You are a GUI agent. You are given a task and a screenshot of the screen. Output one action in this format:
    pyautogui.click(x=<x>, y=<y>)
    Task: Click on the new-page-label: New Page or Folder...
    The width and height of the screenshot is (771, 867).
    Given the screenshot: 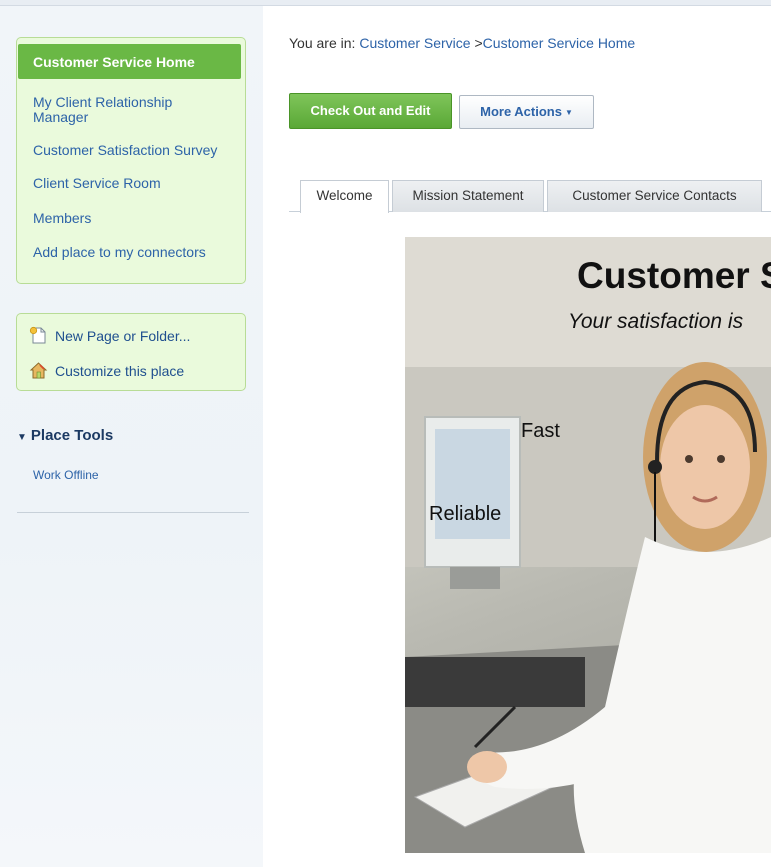 What is the action you would take?
    pyautogui.click(x=123, y=335)
    